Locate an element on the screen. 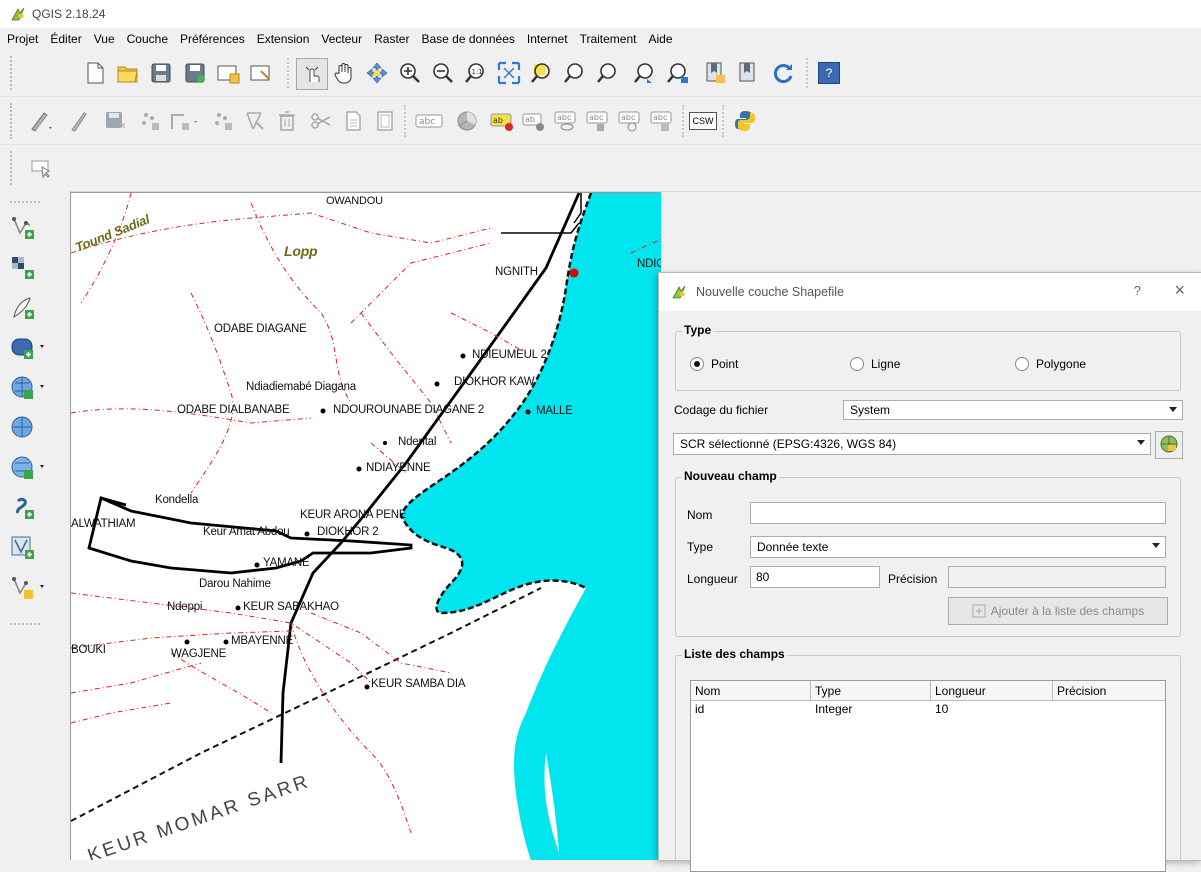 This screenshot has width=1201, height=872. python-icon is located at coordinates (745, 121).